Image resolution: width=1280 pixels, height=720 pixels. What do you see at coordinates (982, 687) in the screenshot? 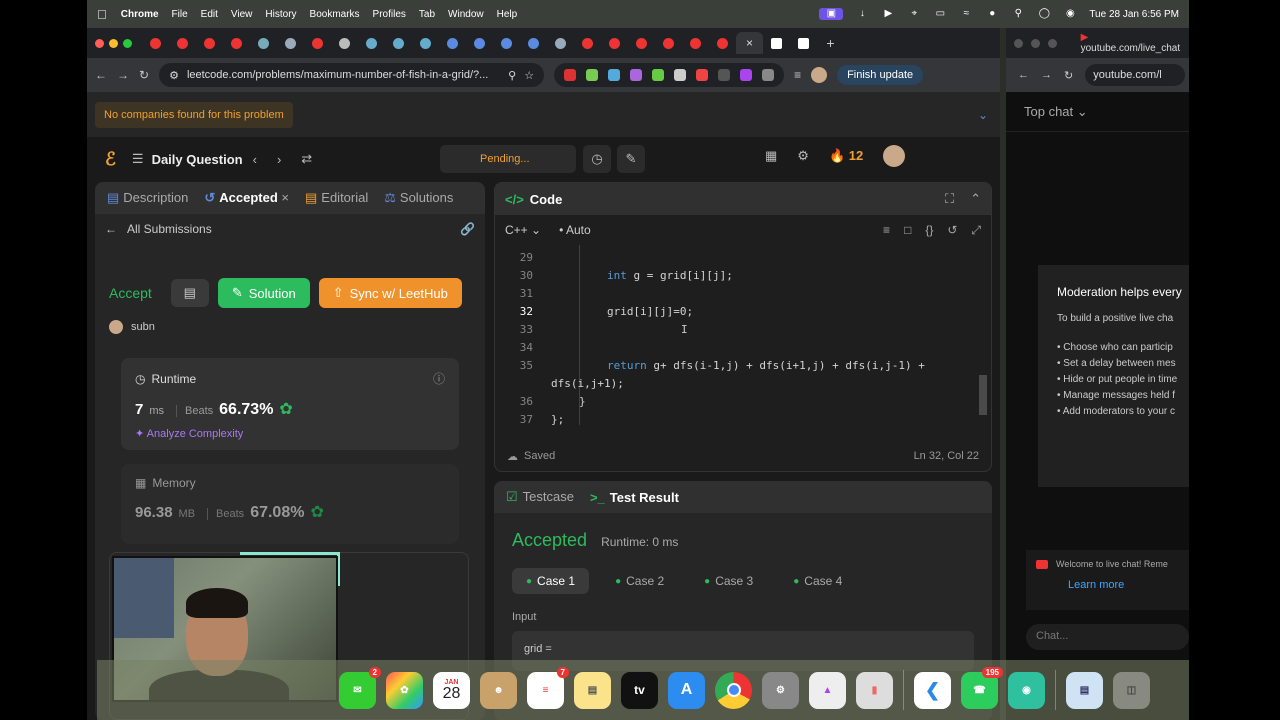
I see `whatsapp-app-icon: 195 ☎` at bounding box center [982, 687].